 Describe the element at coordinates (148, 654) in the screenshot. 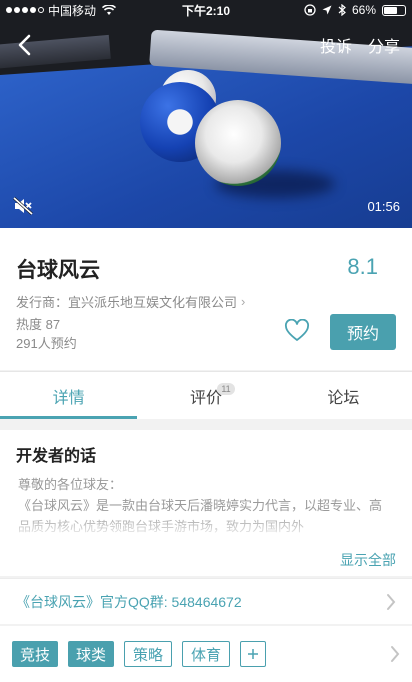

I see `tag-strategy: 策略` at that location.